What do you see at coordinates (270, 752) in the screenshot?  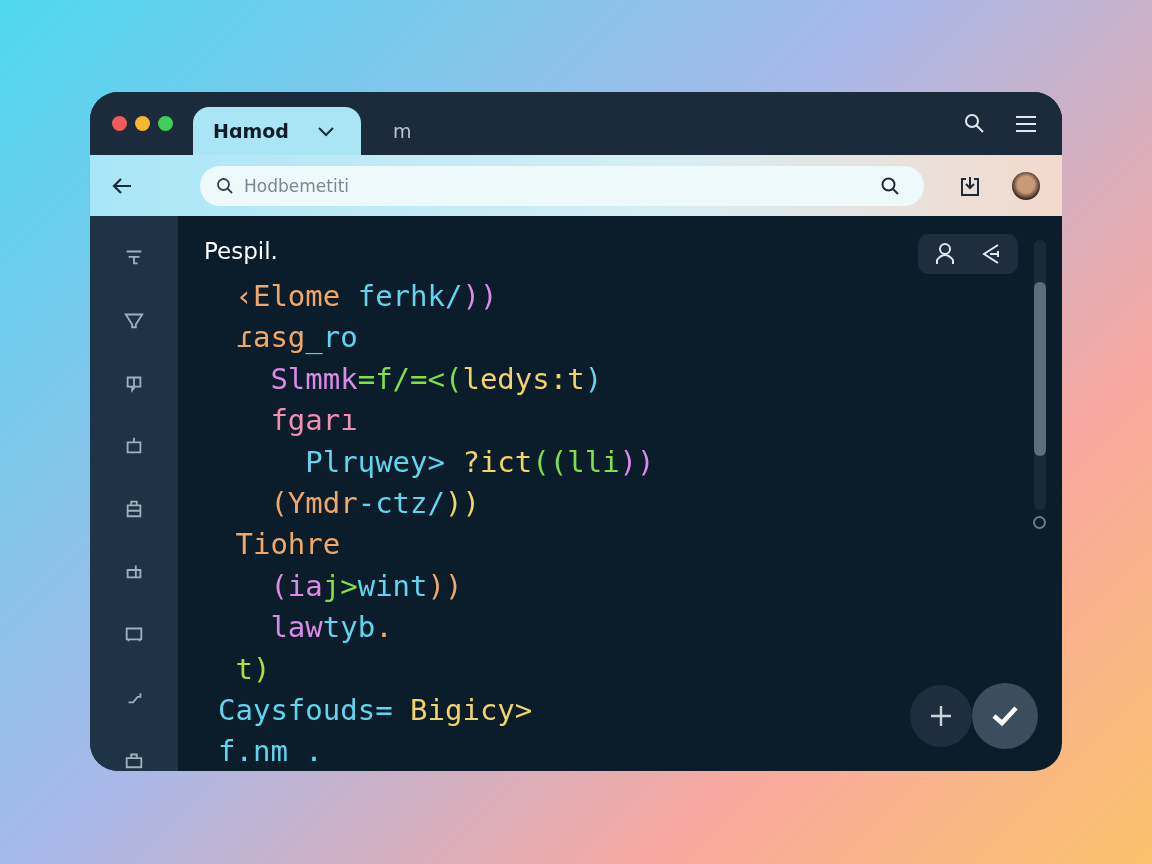 I see `code-line: f.nm .` at bounding box center [270, 752].